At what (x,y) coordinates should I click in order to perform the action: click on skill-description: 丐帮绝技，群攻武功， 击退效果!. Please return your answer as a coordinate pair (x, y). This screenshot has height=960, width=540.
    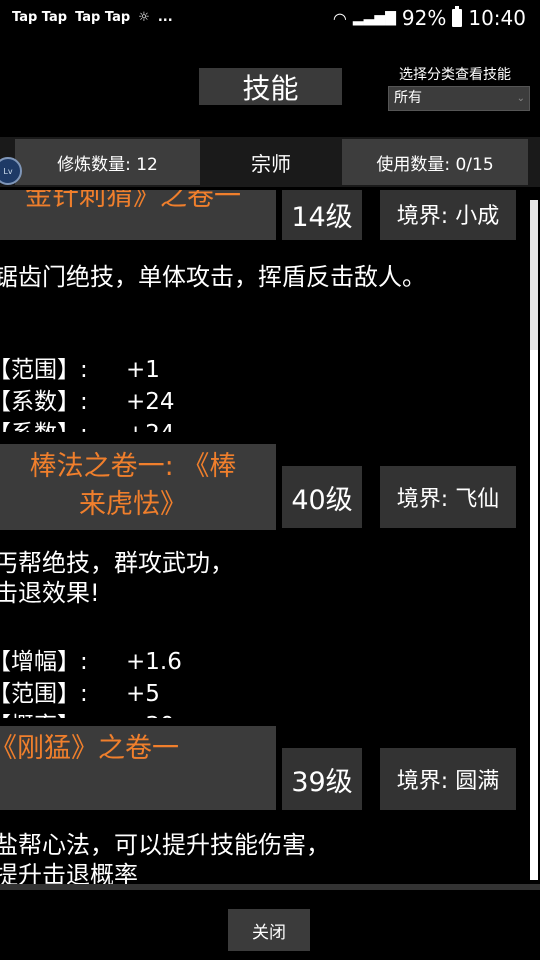
    Looking at the image, I should click on (117, 578).